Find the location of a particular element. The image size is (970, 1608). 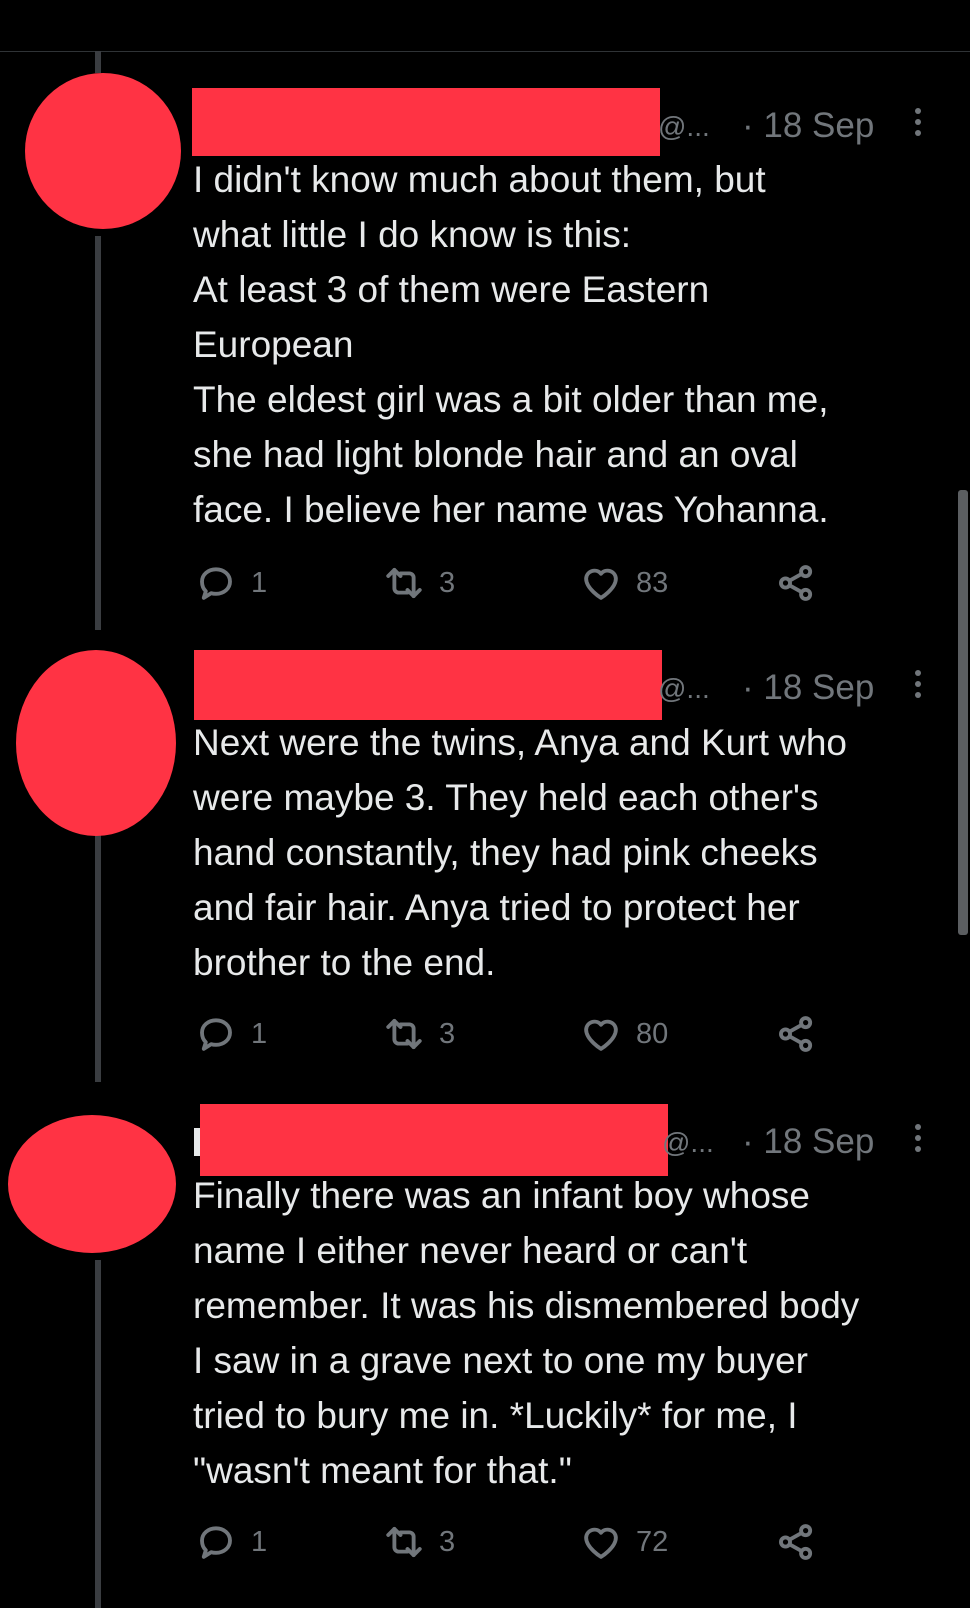

tweet-date: · 18 Sep is located at coordinates (808, 1142).